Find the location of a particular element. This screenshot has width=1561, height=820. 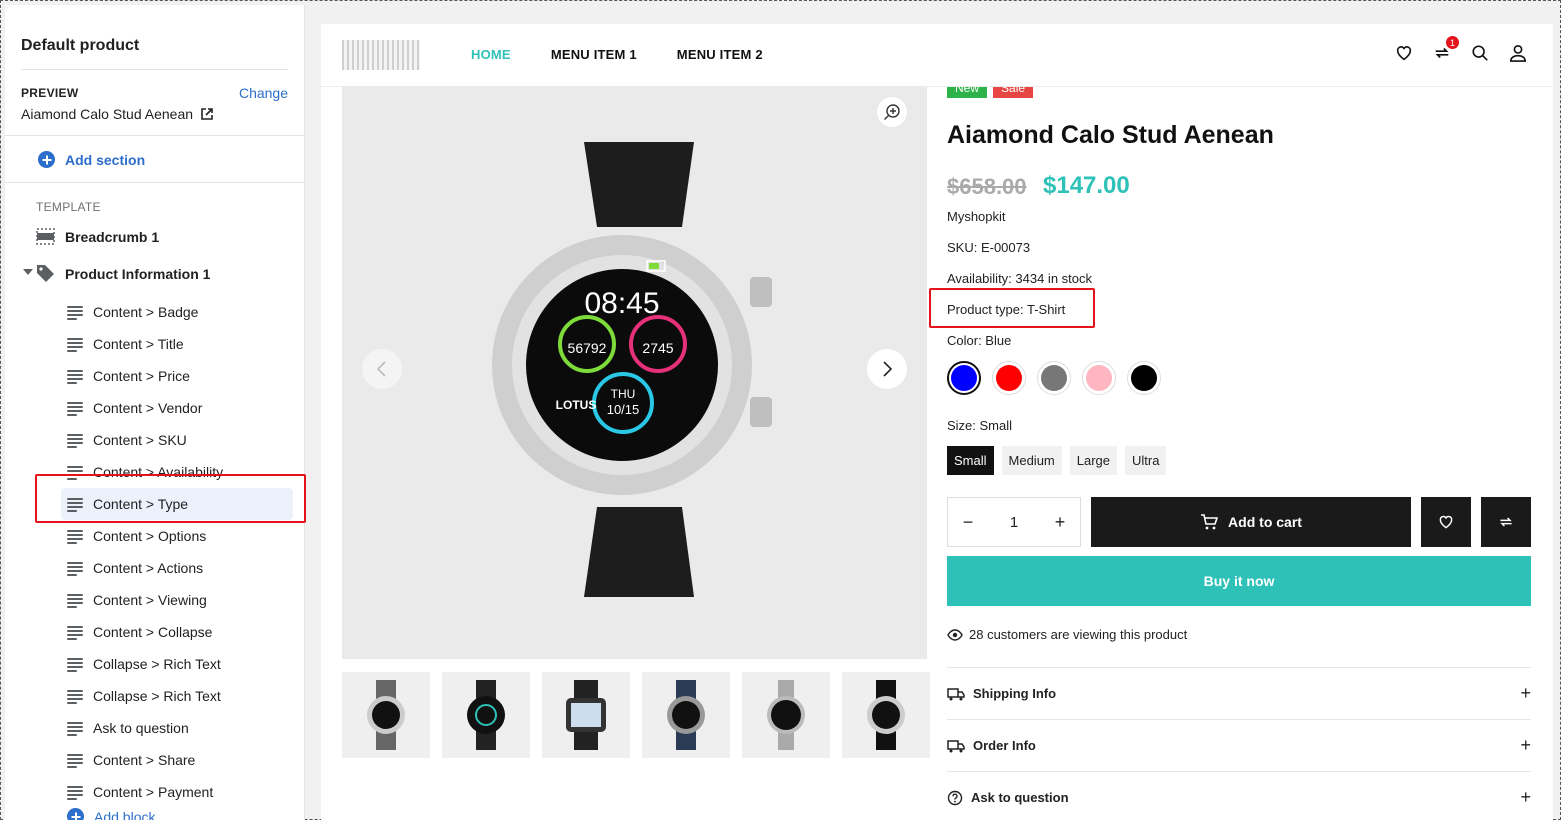

prev-image-button is located at coordinates (382, 369).